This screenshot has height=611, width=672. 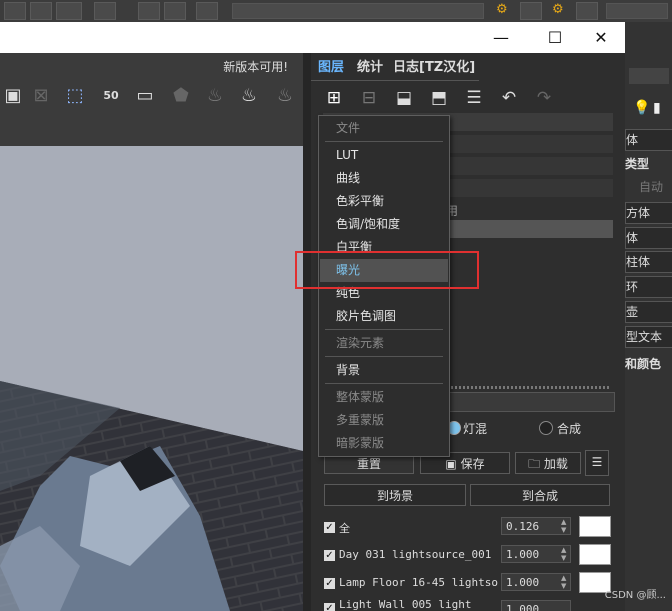 I want to click on command-item: 型文本, so click(x=648, y=337).